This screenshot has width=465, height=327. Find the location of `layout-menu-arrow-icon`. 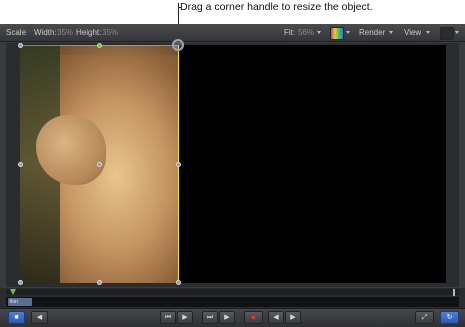

layout-menu-arrow-icon is located at coordinates (457, 32).